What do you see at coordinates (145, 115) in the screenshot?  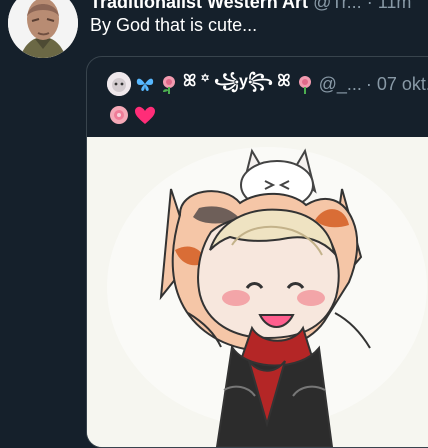 I see `heart-icon` at bounding box center [145, 115].